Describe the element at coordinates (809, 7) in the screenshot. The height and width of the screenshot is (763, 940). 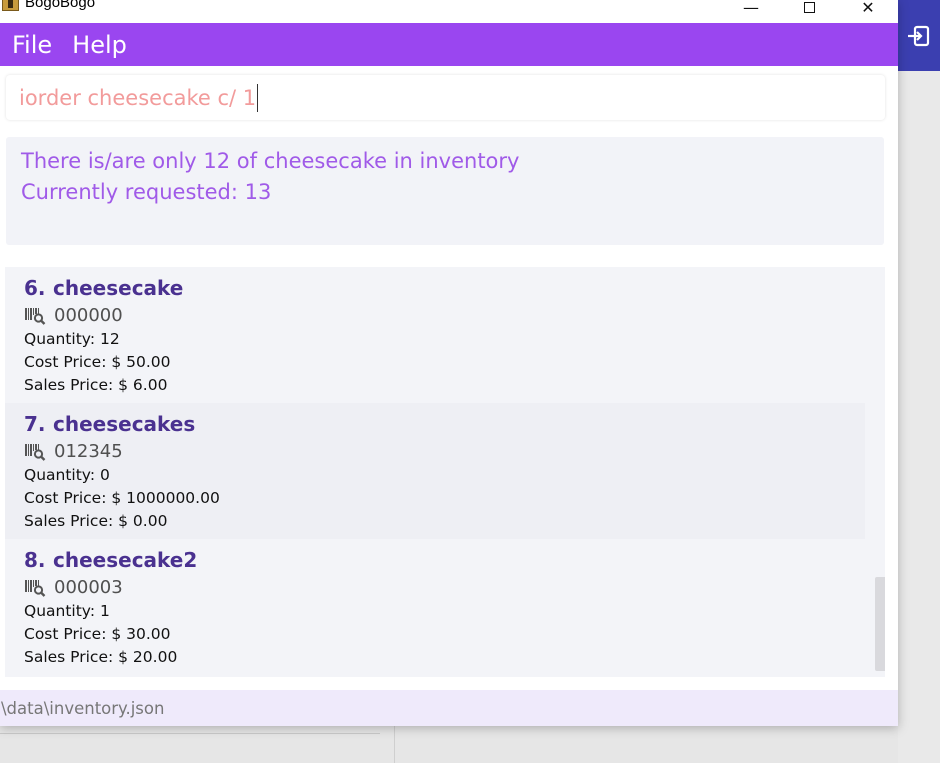
I see `maximize-icon` at that location.